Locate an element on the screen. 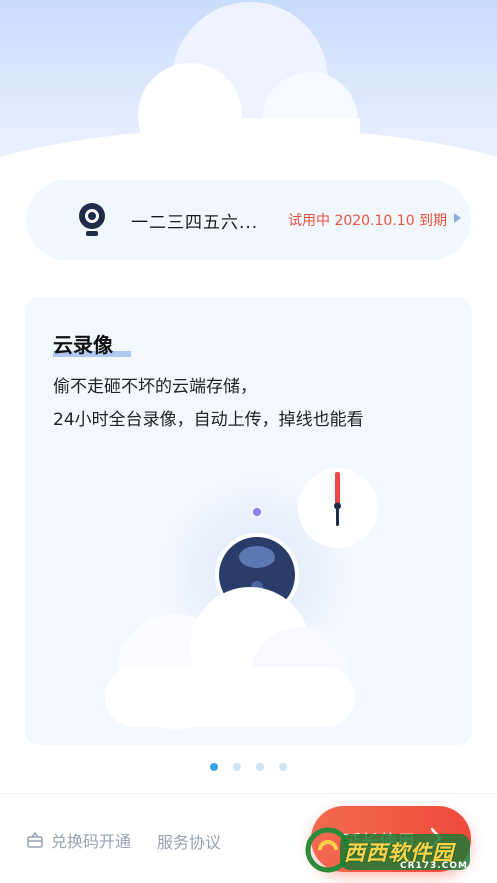  device-trial-bar: 一二三四五六... 试用中 2020.10.10 到期 is located at coordinates (248, 220).